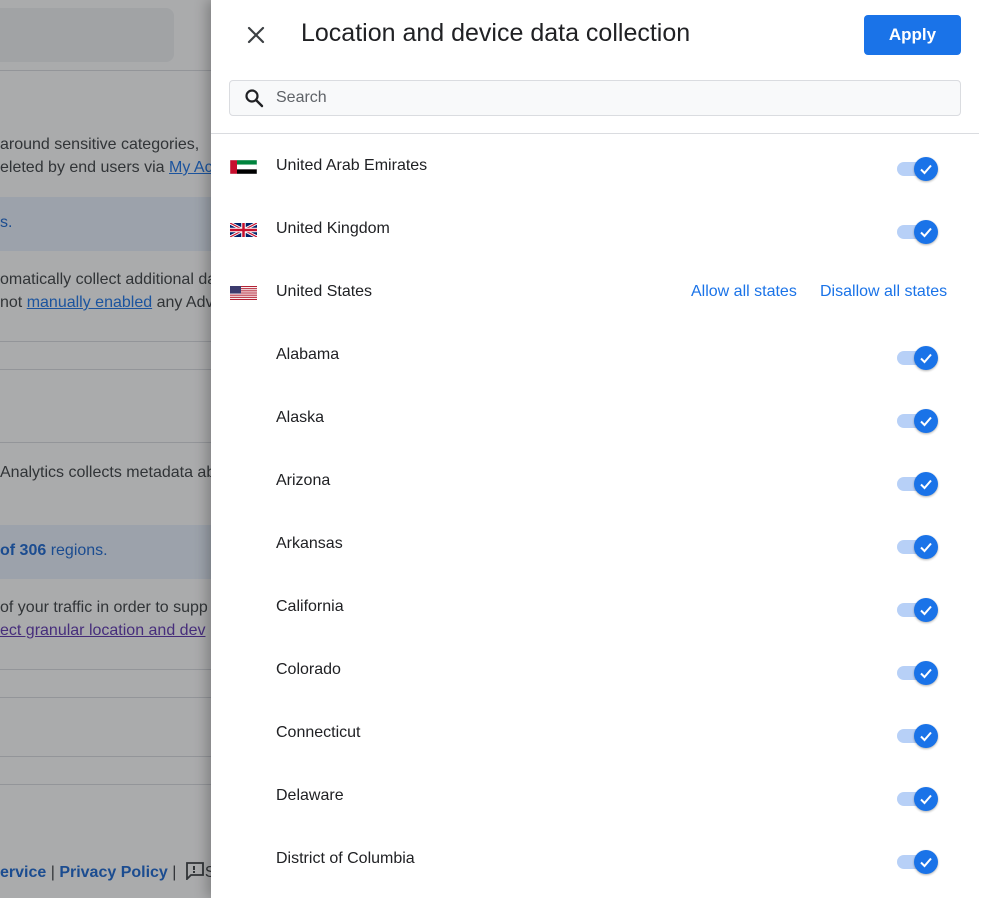 This screenshot has width=1000, height=898. I want to click on drawer-title: Location and device data collection, so click(496, 33).